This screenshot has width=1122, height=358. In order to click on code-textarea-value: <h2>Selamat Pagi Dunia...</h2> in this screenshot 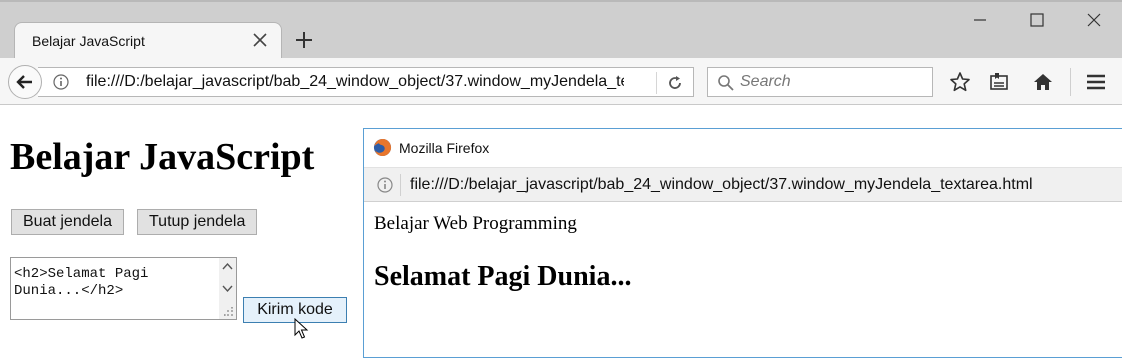, I will do `click(81, 282)`.